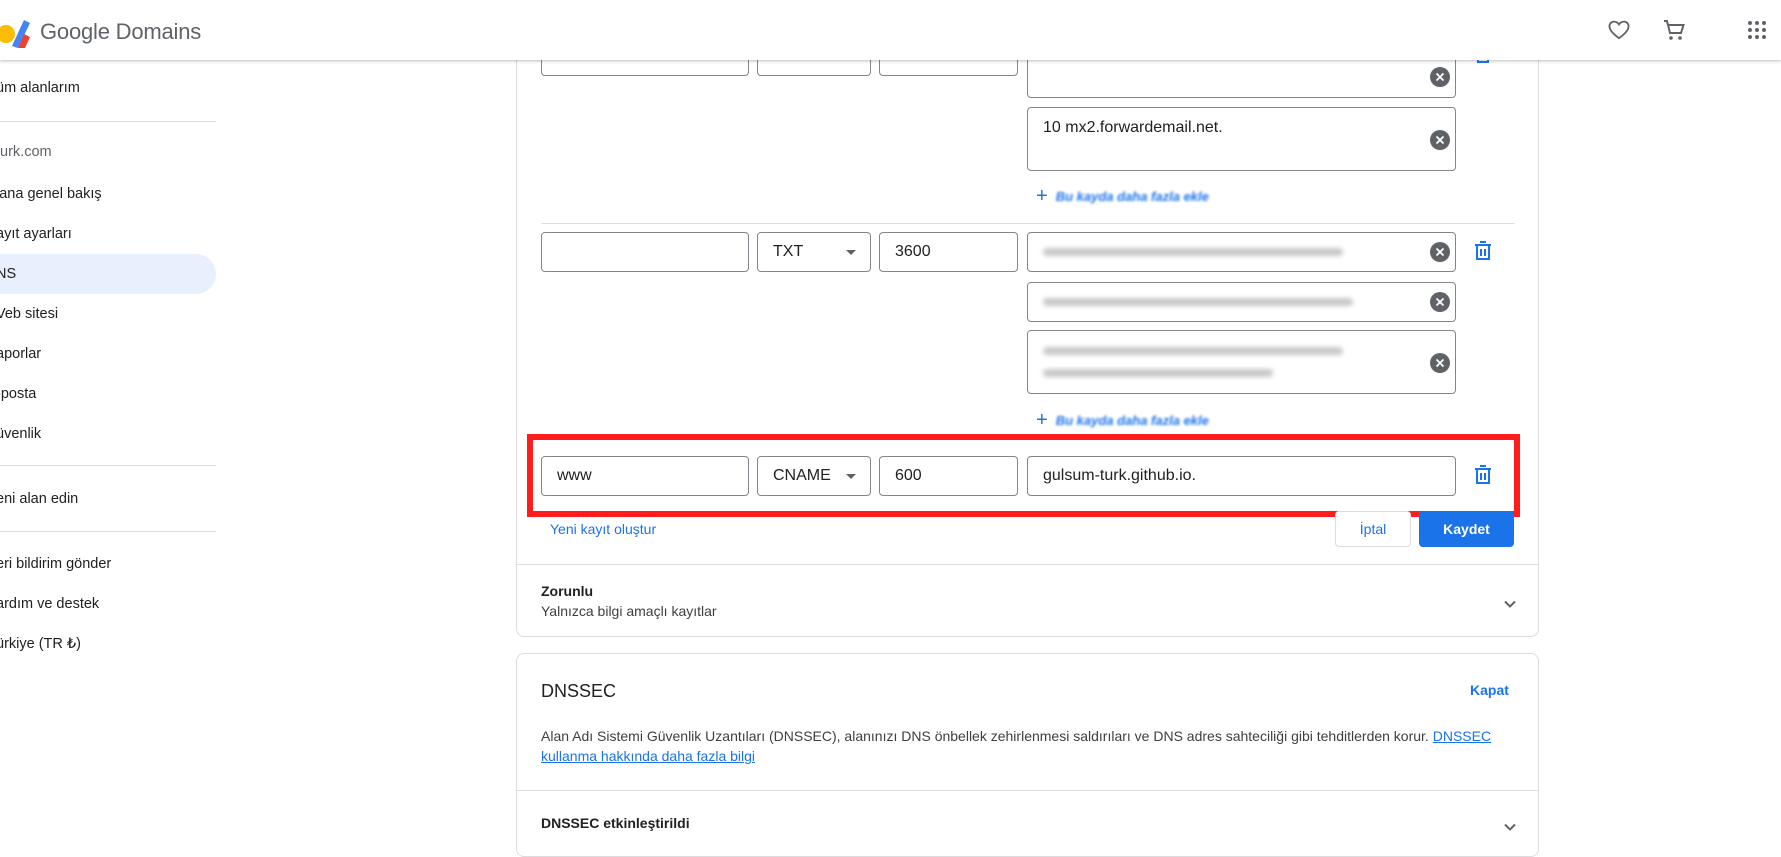 Image resolution: width=1781 pixels, height=857 pixels. I want to click on required-section-title: Zorunlu, so click(567, 591).